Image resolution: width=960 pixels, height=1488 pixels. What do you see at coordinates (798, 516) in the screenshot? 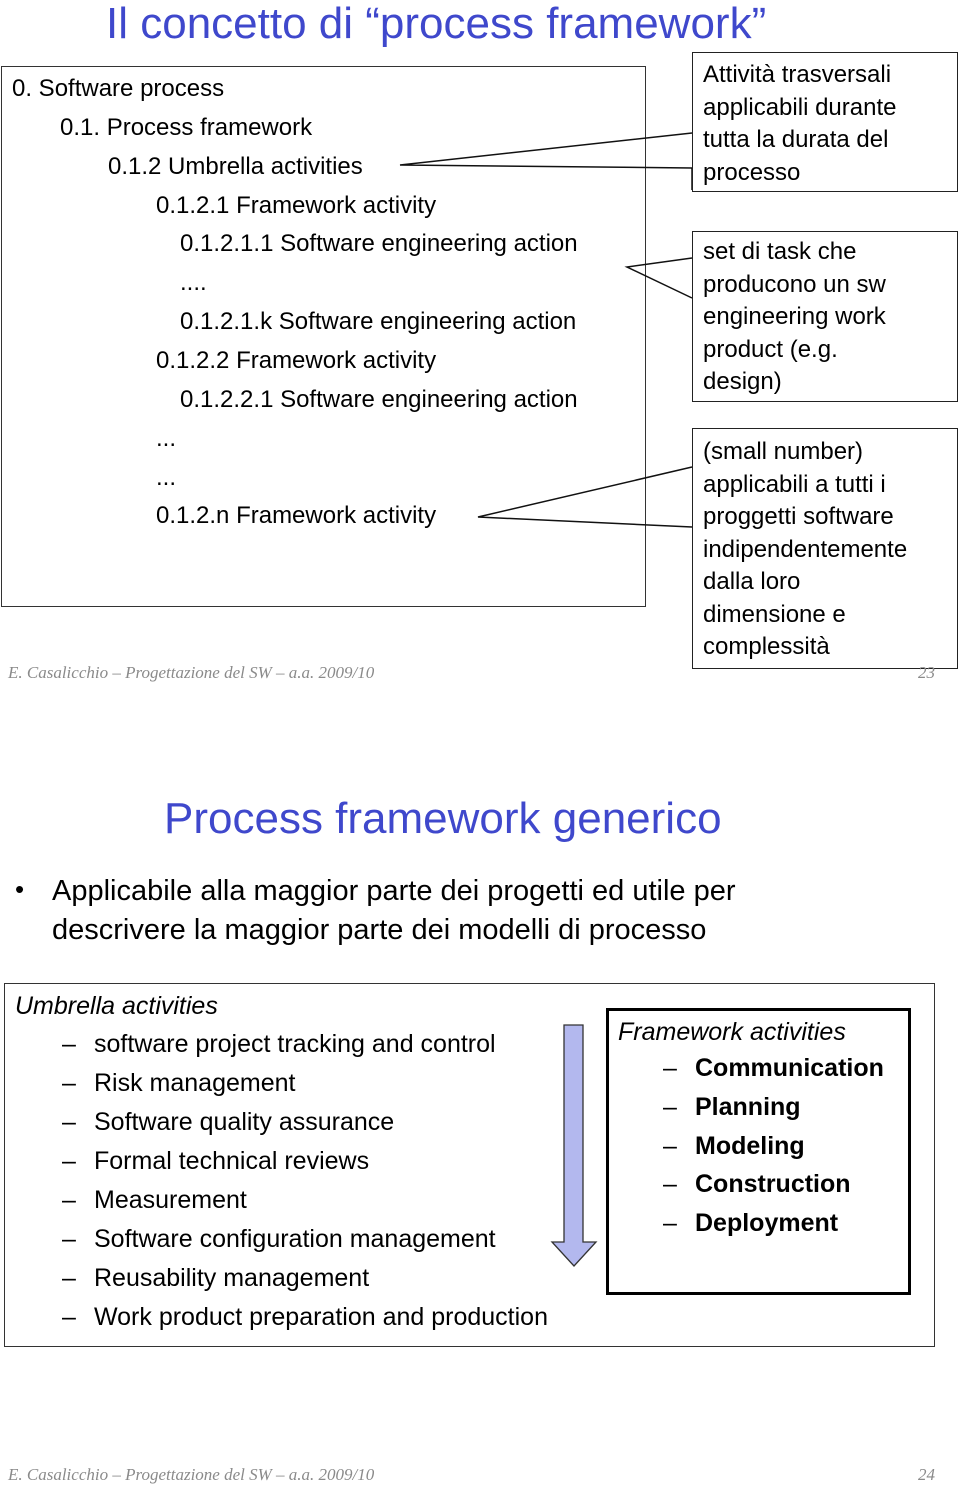
I see `callout-line: proggetti software` at bounding box center [798, 516].